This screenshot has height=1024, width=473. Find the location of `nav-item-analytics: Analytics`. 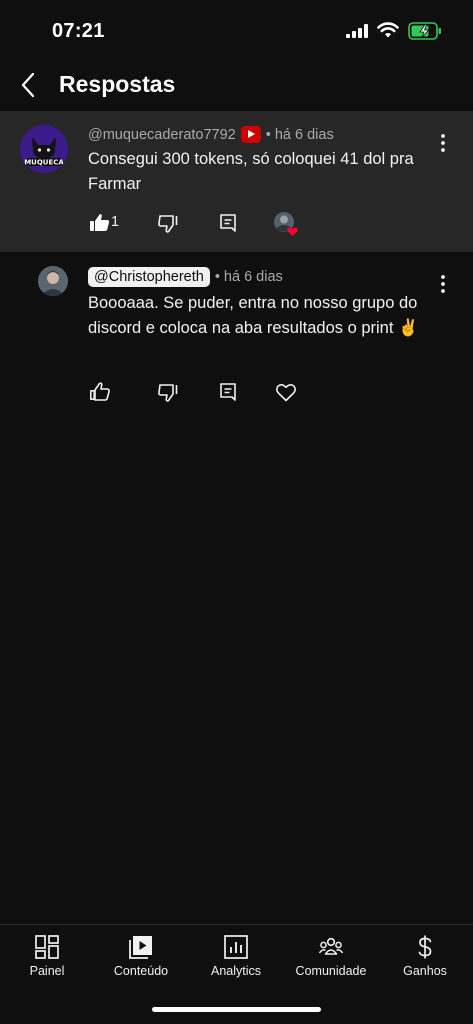

nav-item-analytics: Analytics is located at coordinates (236, 957).